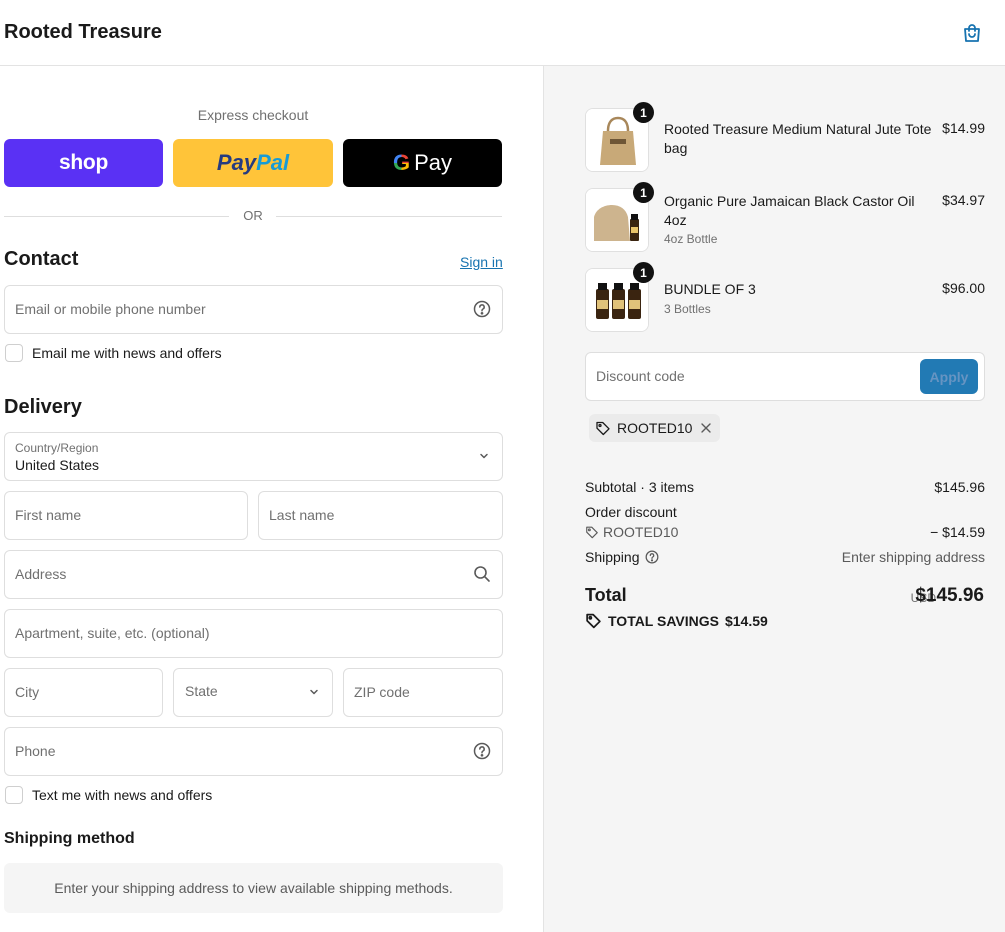 The height and width of the screenshot is (932, 1005). Describe the element at coordinates (612, 557) in the screenshot. I see `shipping-label: Shipping` at that location.